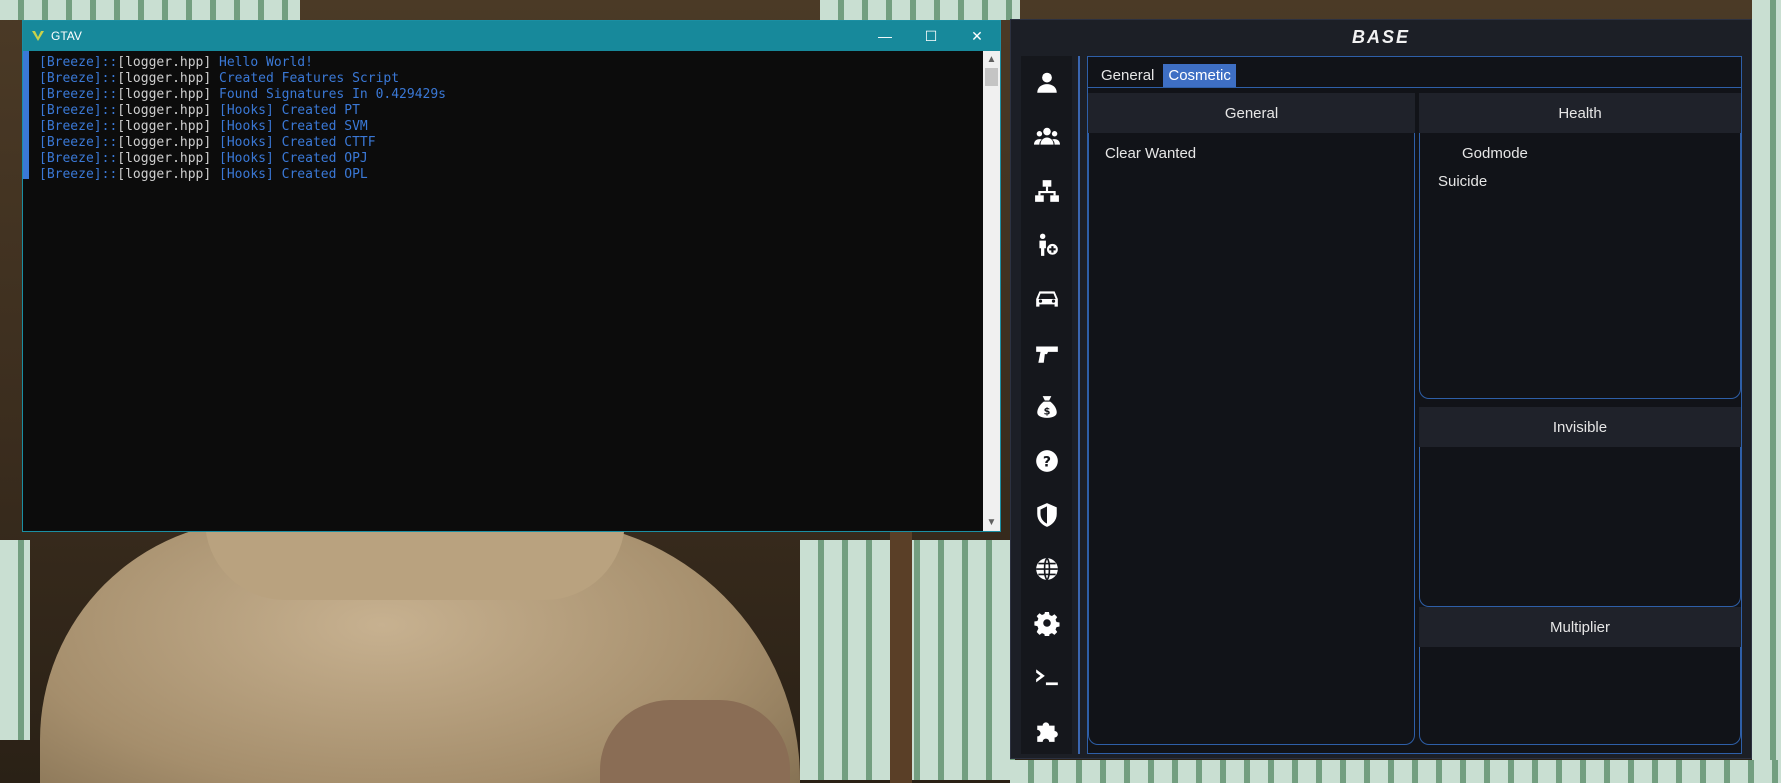  What do you see at coordinates (1046, 515) in the screenshot?
I see `shield-icon` at bounding box center [1046, 515].